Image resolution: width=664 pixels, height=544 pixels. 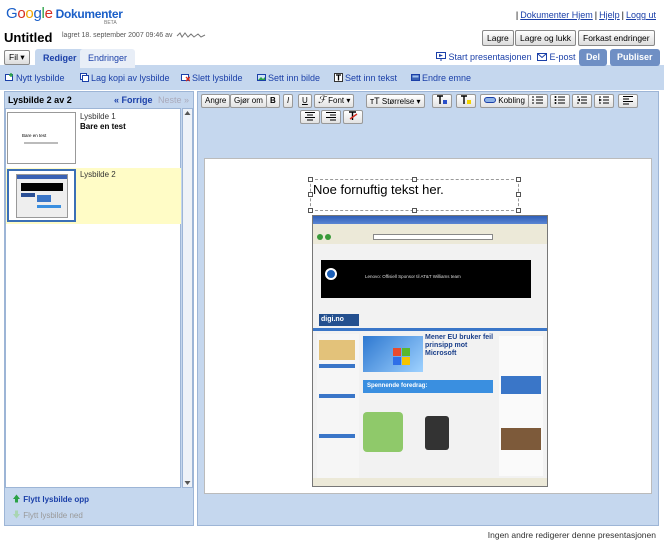 I want to click on align-center-button, so click(x=310, y=117).